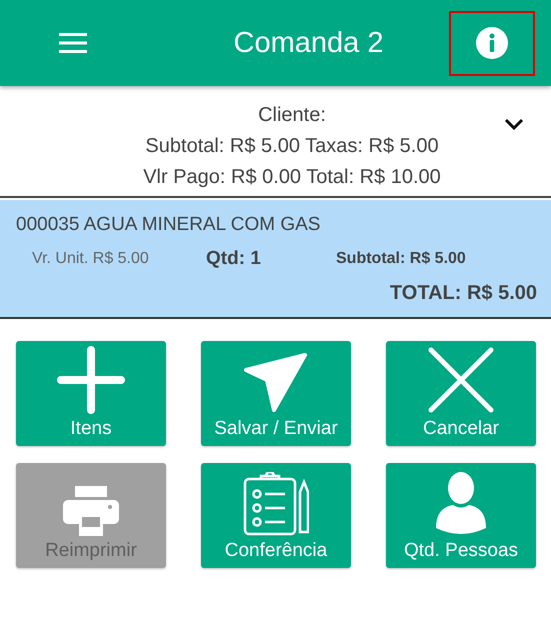 The image size is (551, 619). What do you see at coordinates (401, 259) in the screenshot?
I see `item-subtotal: Subtotal: R$ 5.00` at bounding box center [401, 259].